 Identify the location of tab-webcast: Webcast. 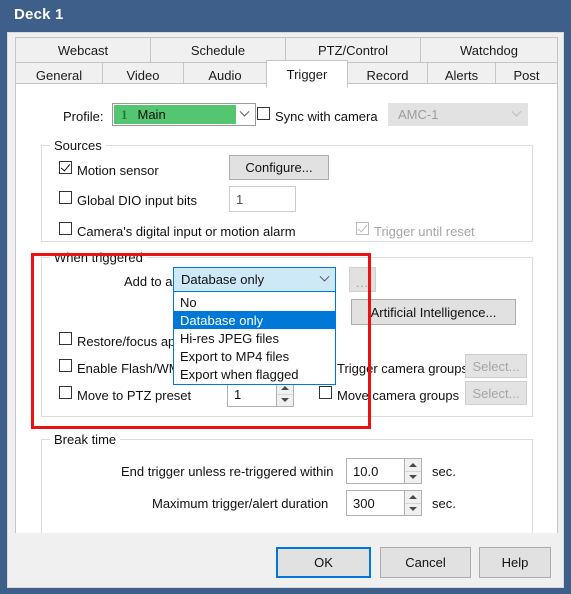
(83, 50).